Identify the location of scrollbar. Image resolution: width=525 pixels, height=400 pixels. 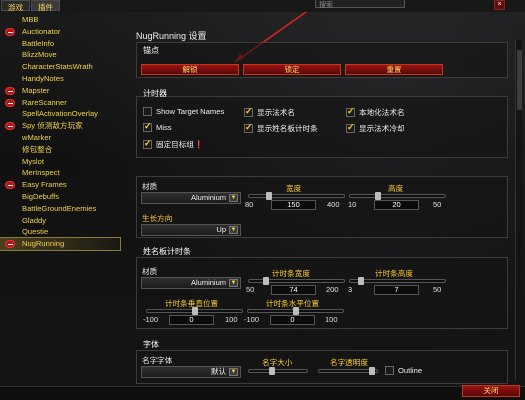
(518, 210).